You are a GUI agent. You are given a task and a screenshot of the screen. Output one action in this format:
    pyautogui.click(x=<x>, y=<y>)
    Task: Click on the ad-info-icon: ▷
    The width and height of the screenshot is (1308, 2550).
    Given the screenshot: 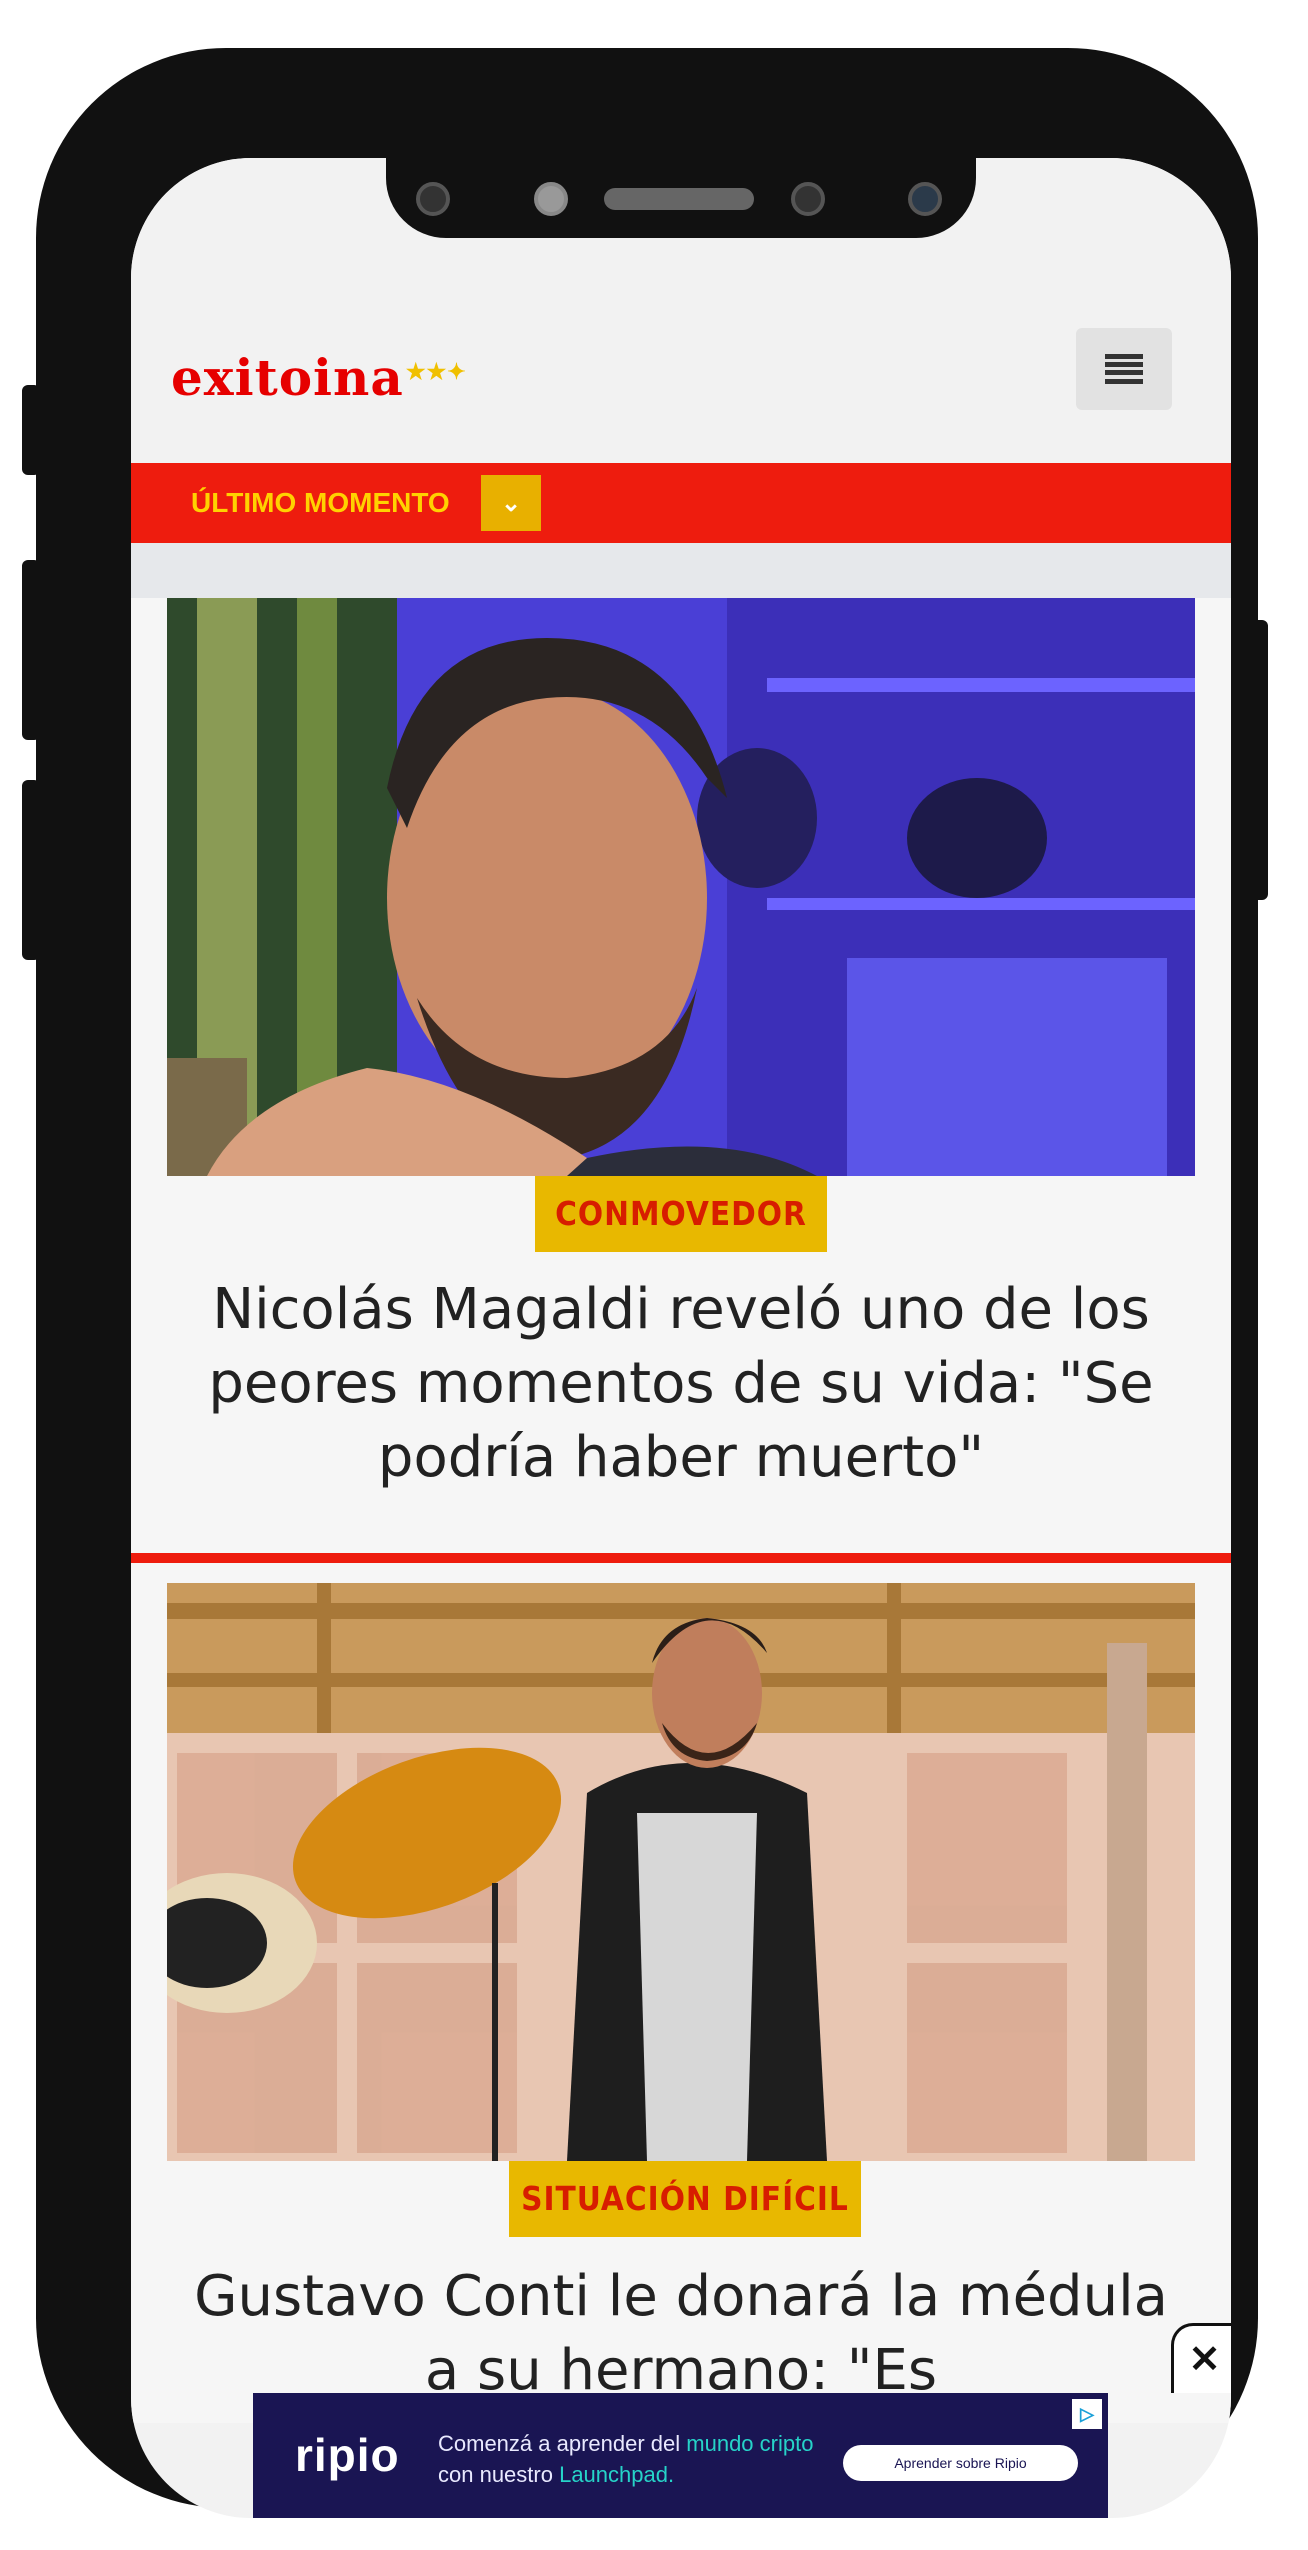 What is the action you would take?
    pyautogui.click(x=1087, y=2414)
    